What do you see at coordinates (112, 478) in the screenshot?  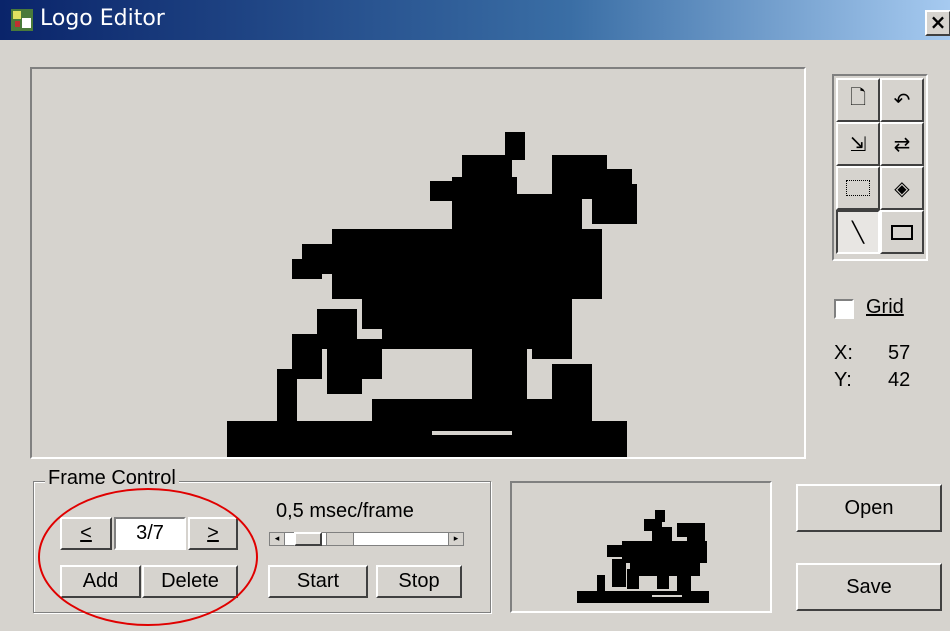 I see `frame-control-title: Frame Control` at bounding box center [112, 478].